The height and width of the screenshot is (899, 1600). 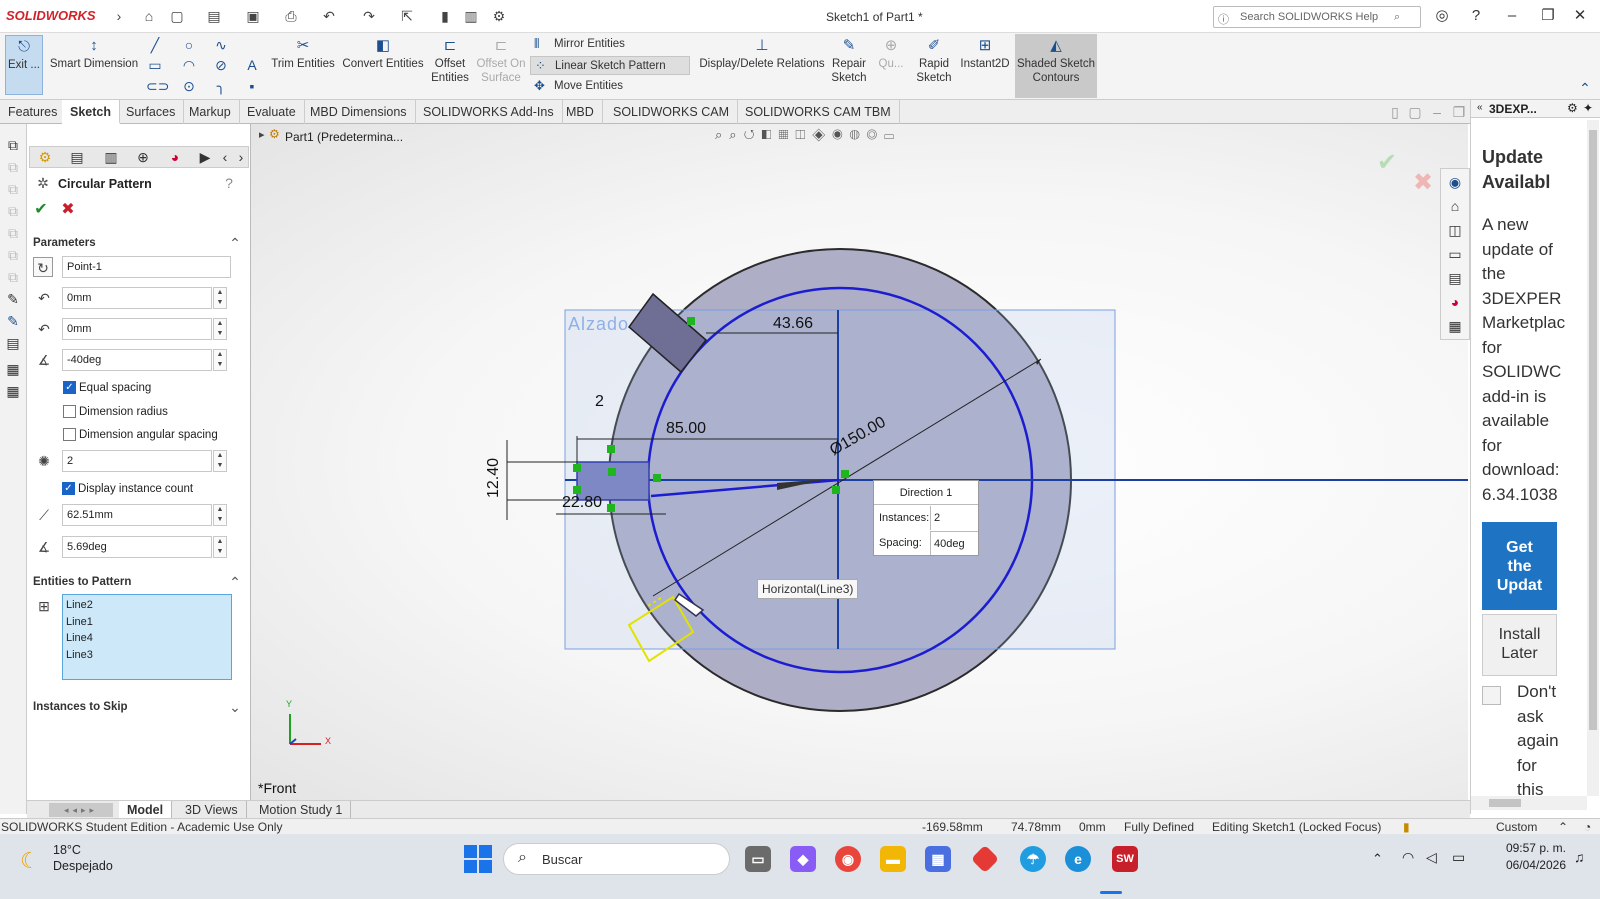 What do you see at coordinates (214, 16) in the screenshot?
I see `open-icon: ▤` at bounding box center [214, 16].